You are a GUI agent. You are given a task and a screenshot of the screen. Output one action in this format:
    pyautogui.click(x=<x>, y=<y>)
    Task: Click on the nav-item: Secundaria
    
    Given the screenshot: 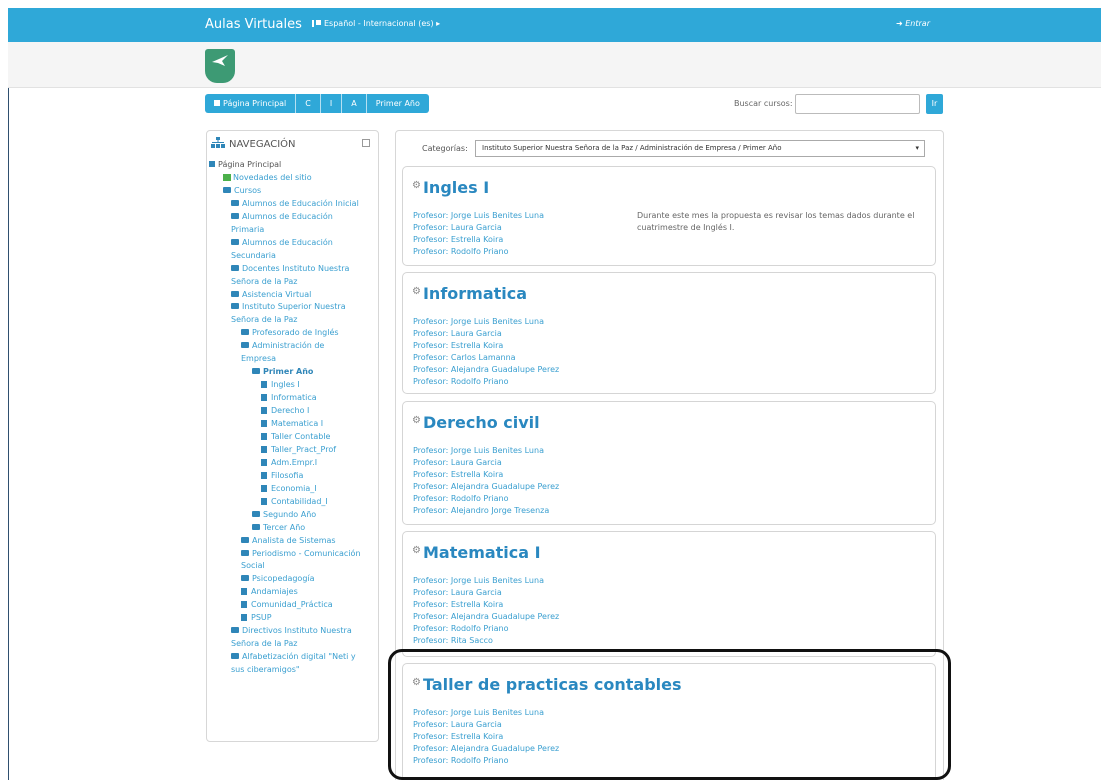 What is the action you would take?
    pyautogui.click(x=253, y=256)
    